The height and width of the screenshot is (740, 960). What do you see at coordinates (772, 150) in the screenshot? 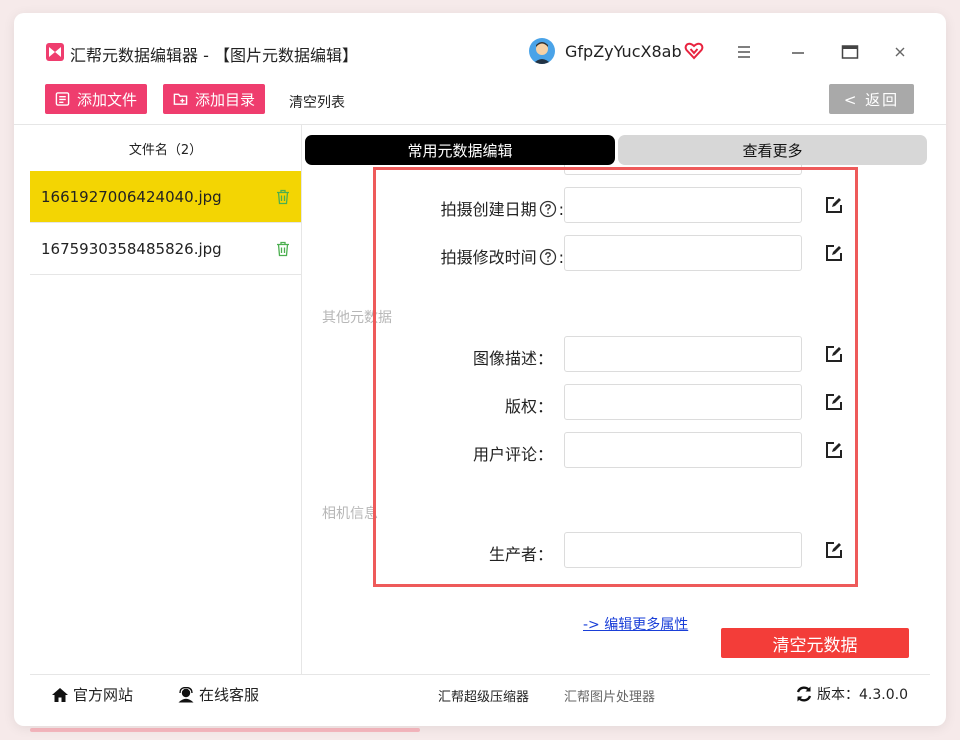
I see `tab-view-more: 查看更多` at bounding box center [772, 150].